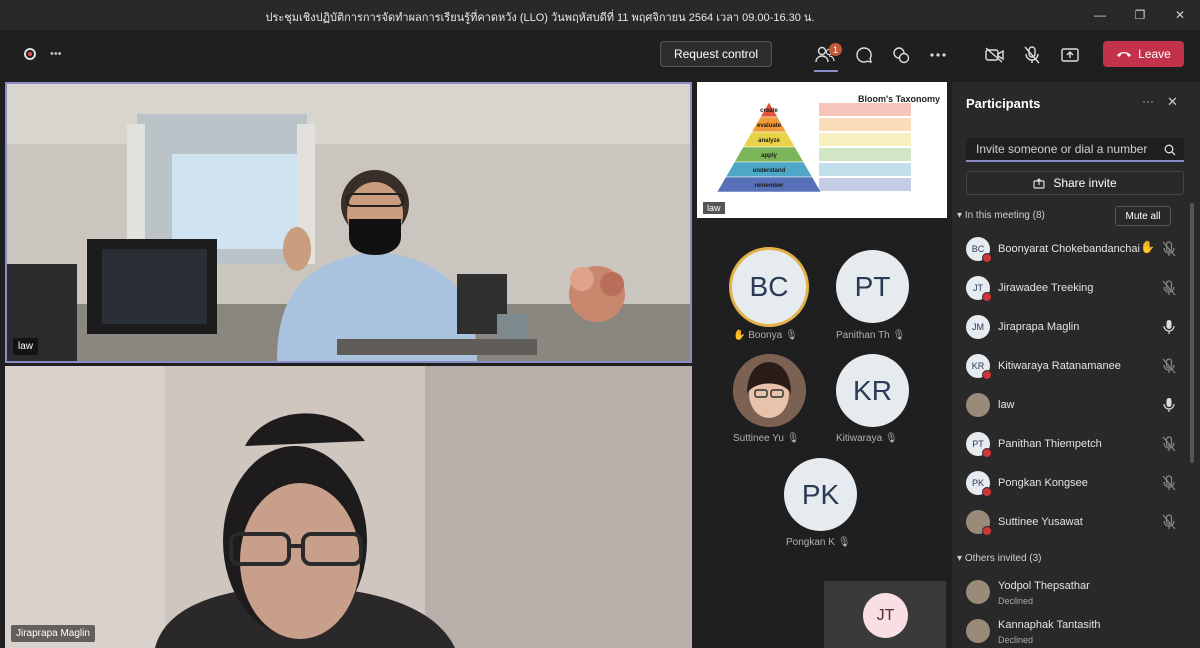  What do you see at coordinates (899, 99) in the screenshot?
I see `slide-title: Bloom's Taxonomy` at bounding box center [899, 99].